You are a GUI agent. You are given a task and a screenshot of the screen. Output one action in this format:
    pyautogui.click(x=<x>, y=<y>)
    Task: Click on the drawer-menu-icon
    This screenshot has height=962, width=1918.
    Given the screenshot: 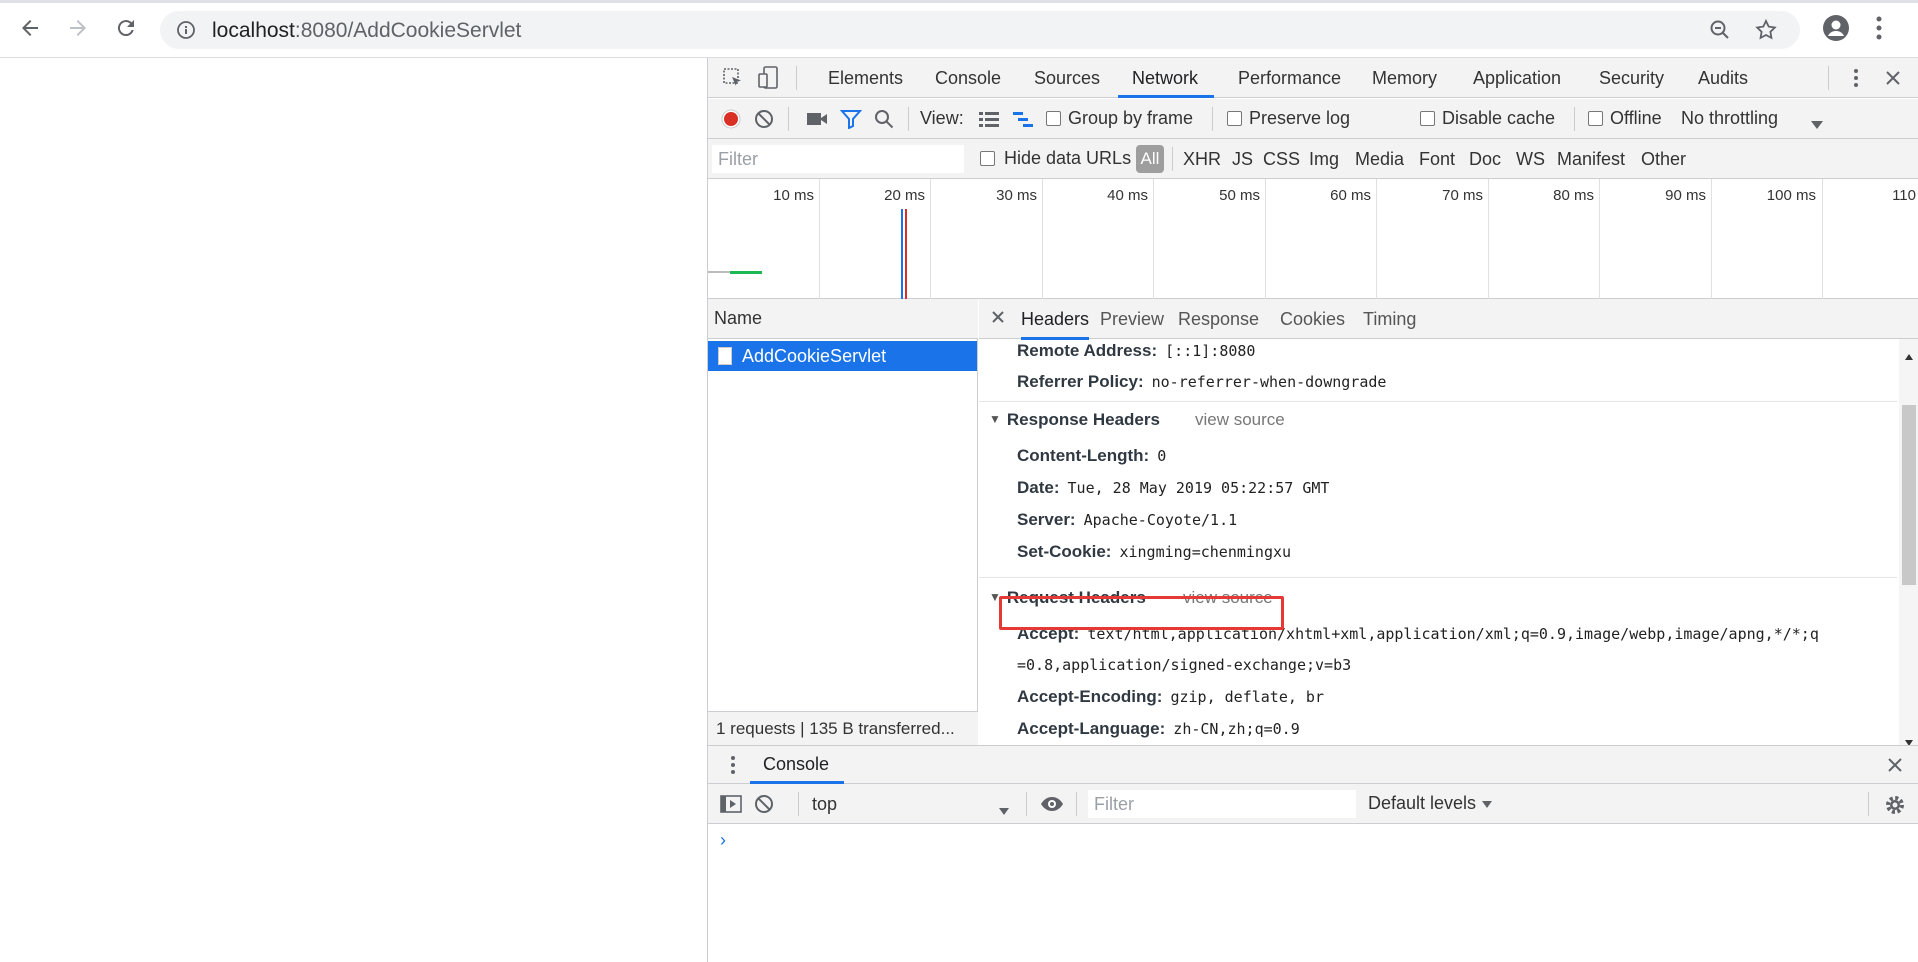 What is the action you would take?
    pyautogui.click(x=733, y=767)
    